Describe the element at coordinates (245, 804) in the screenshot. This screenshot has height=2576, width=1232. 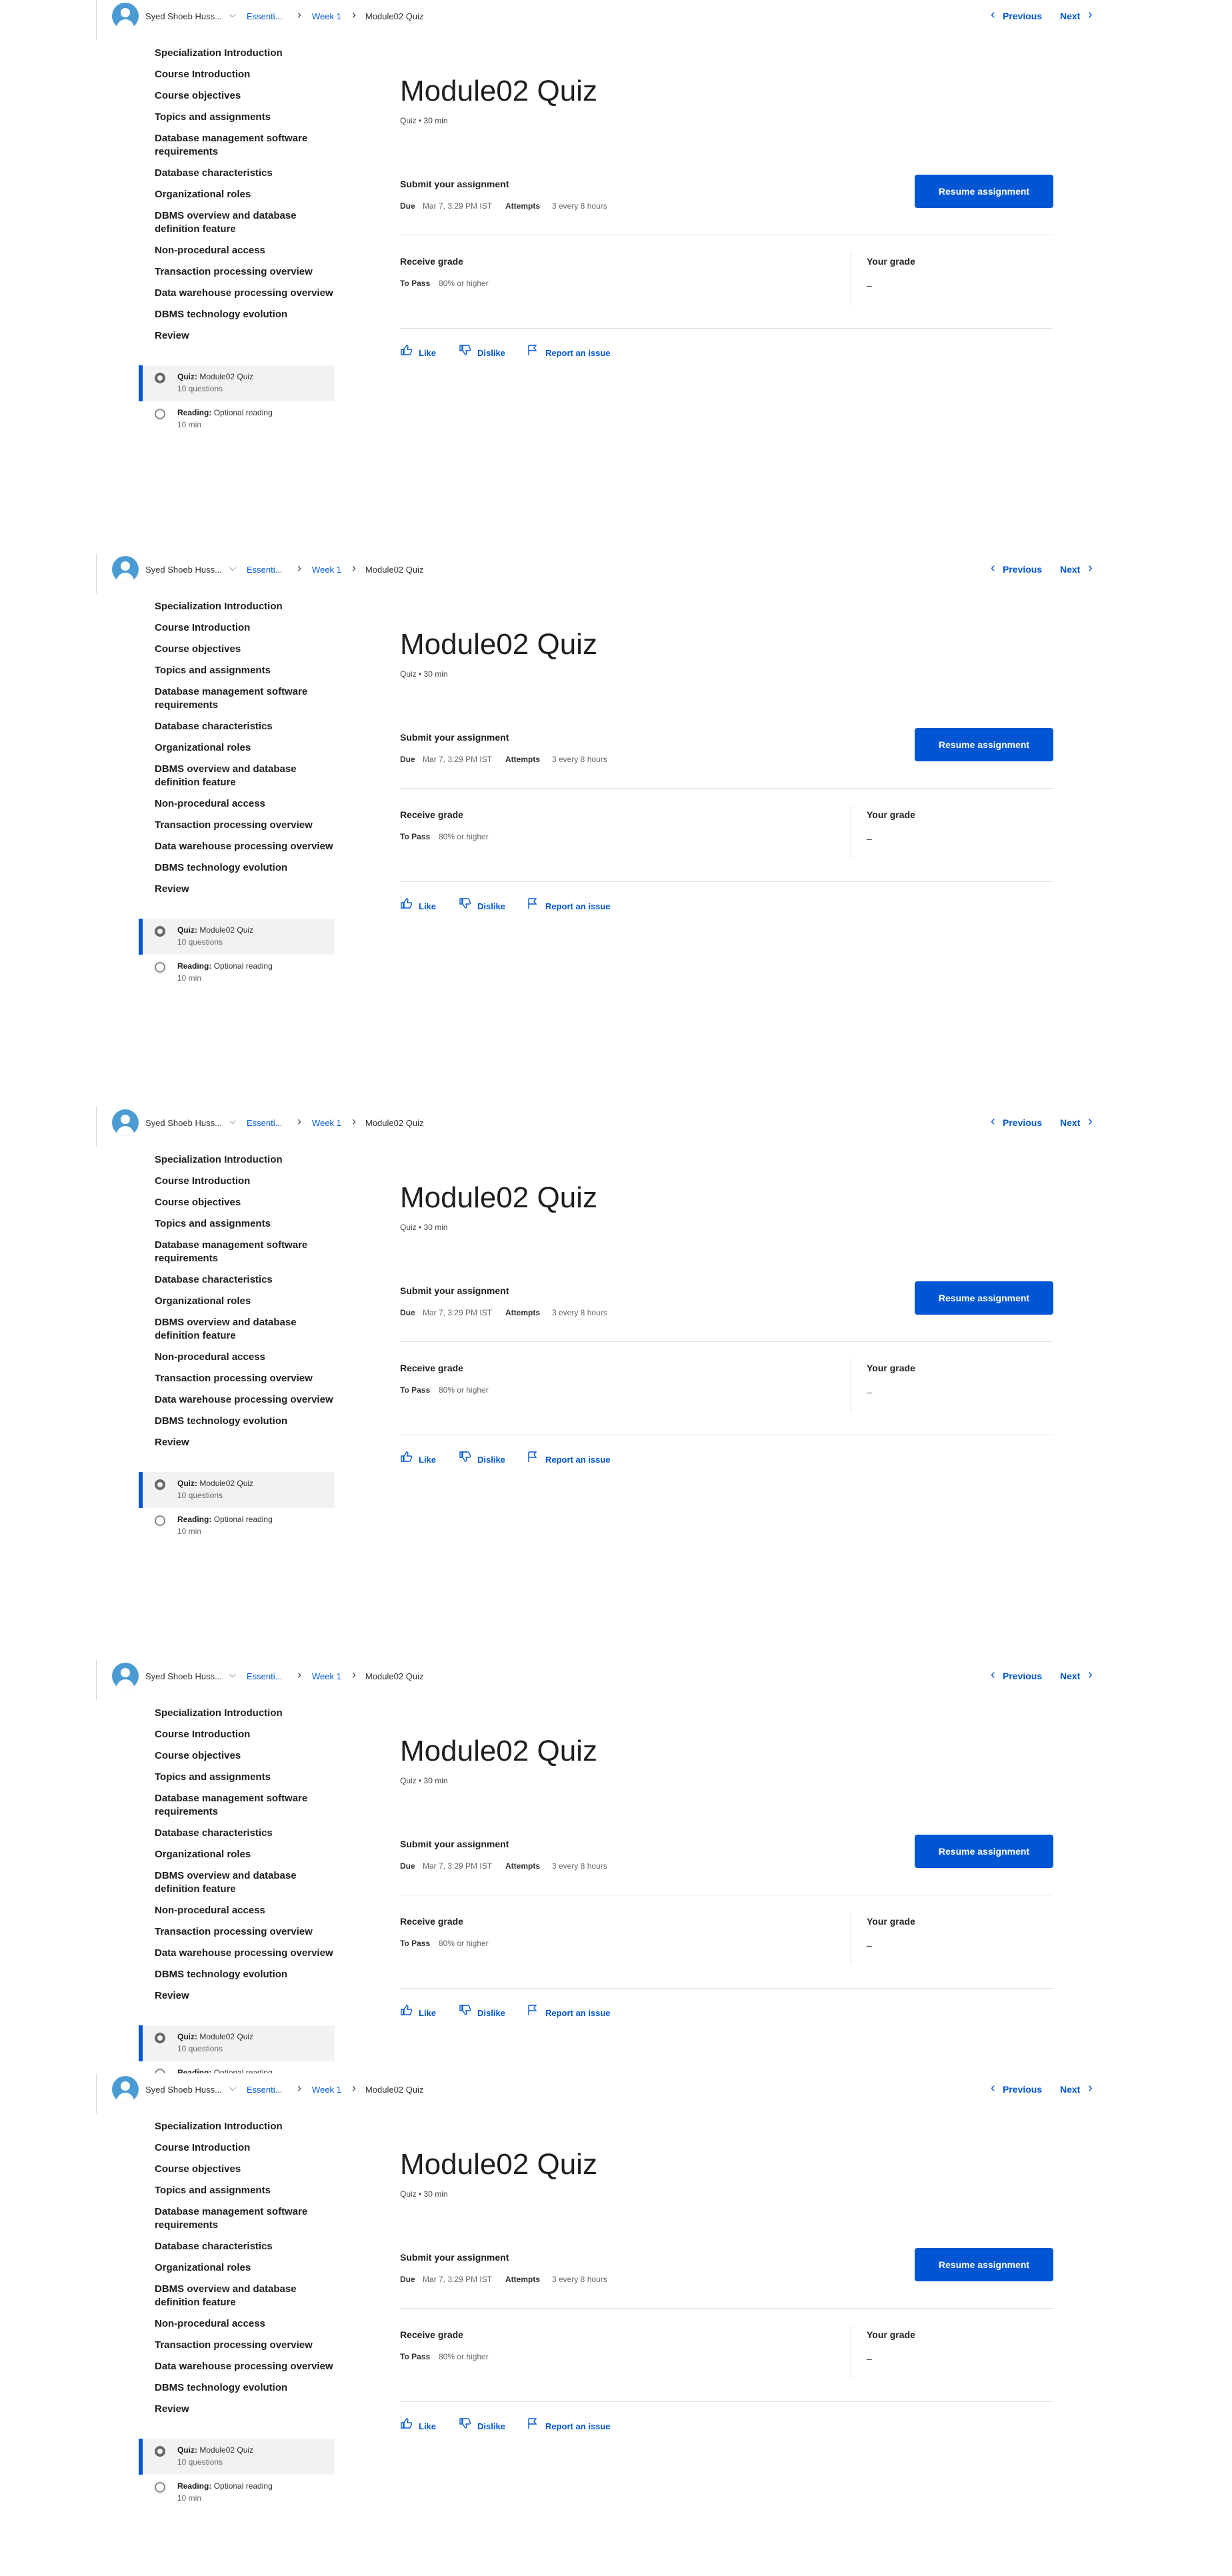
I see `sidebar-item: Non-procedural access` at that location.